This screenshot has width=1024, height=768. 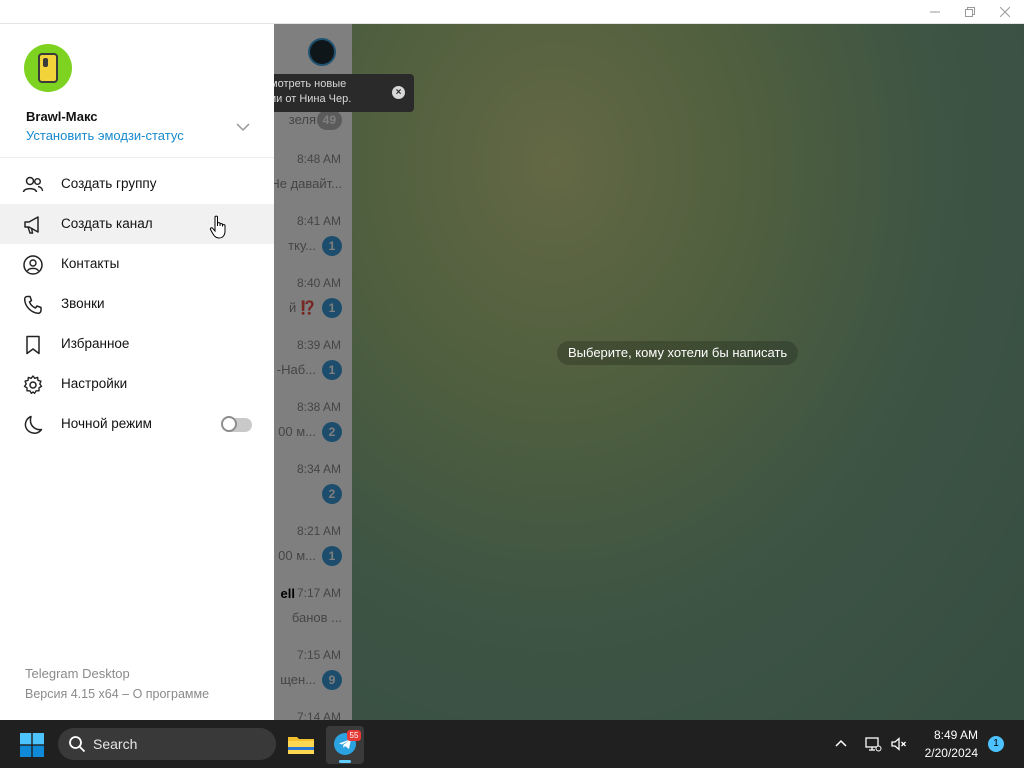 I want to click on menu-item-night-mode: Ночной режим, so click(x=137, y=424).